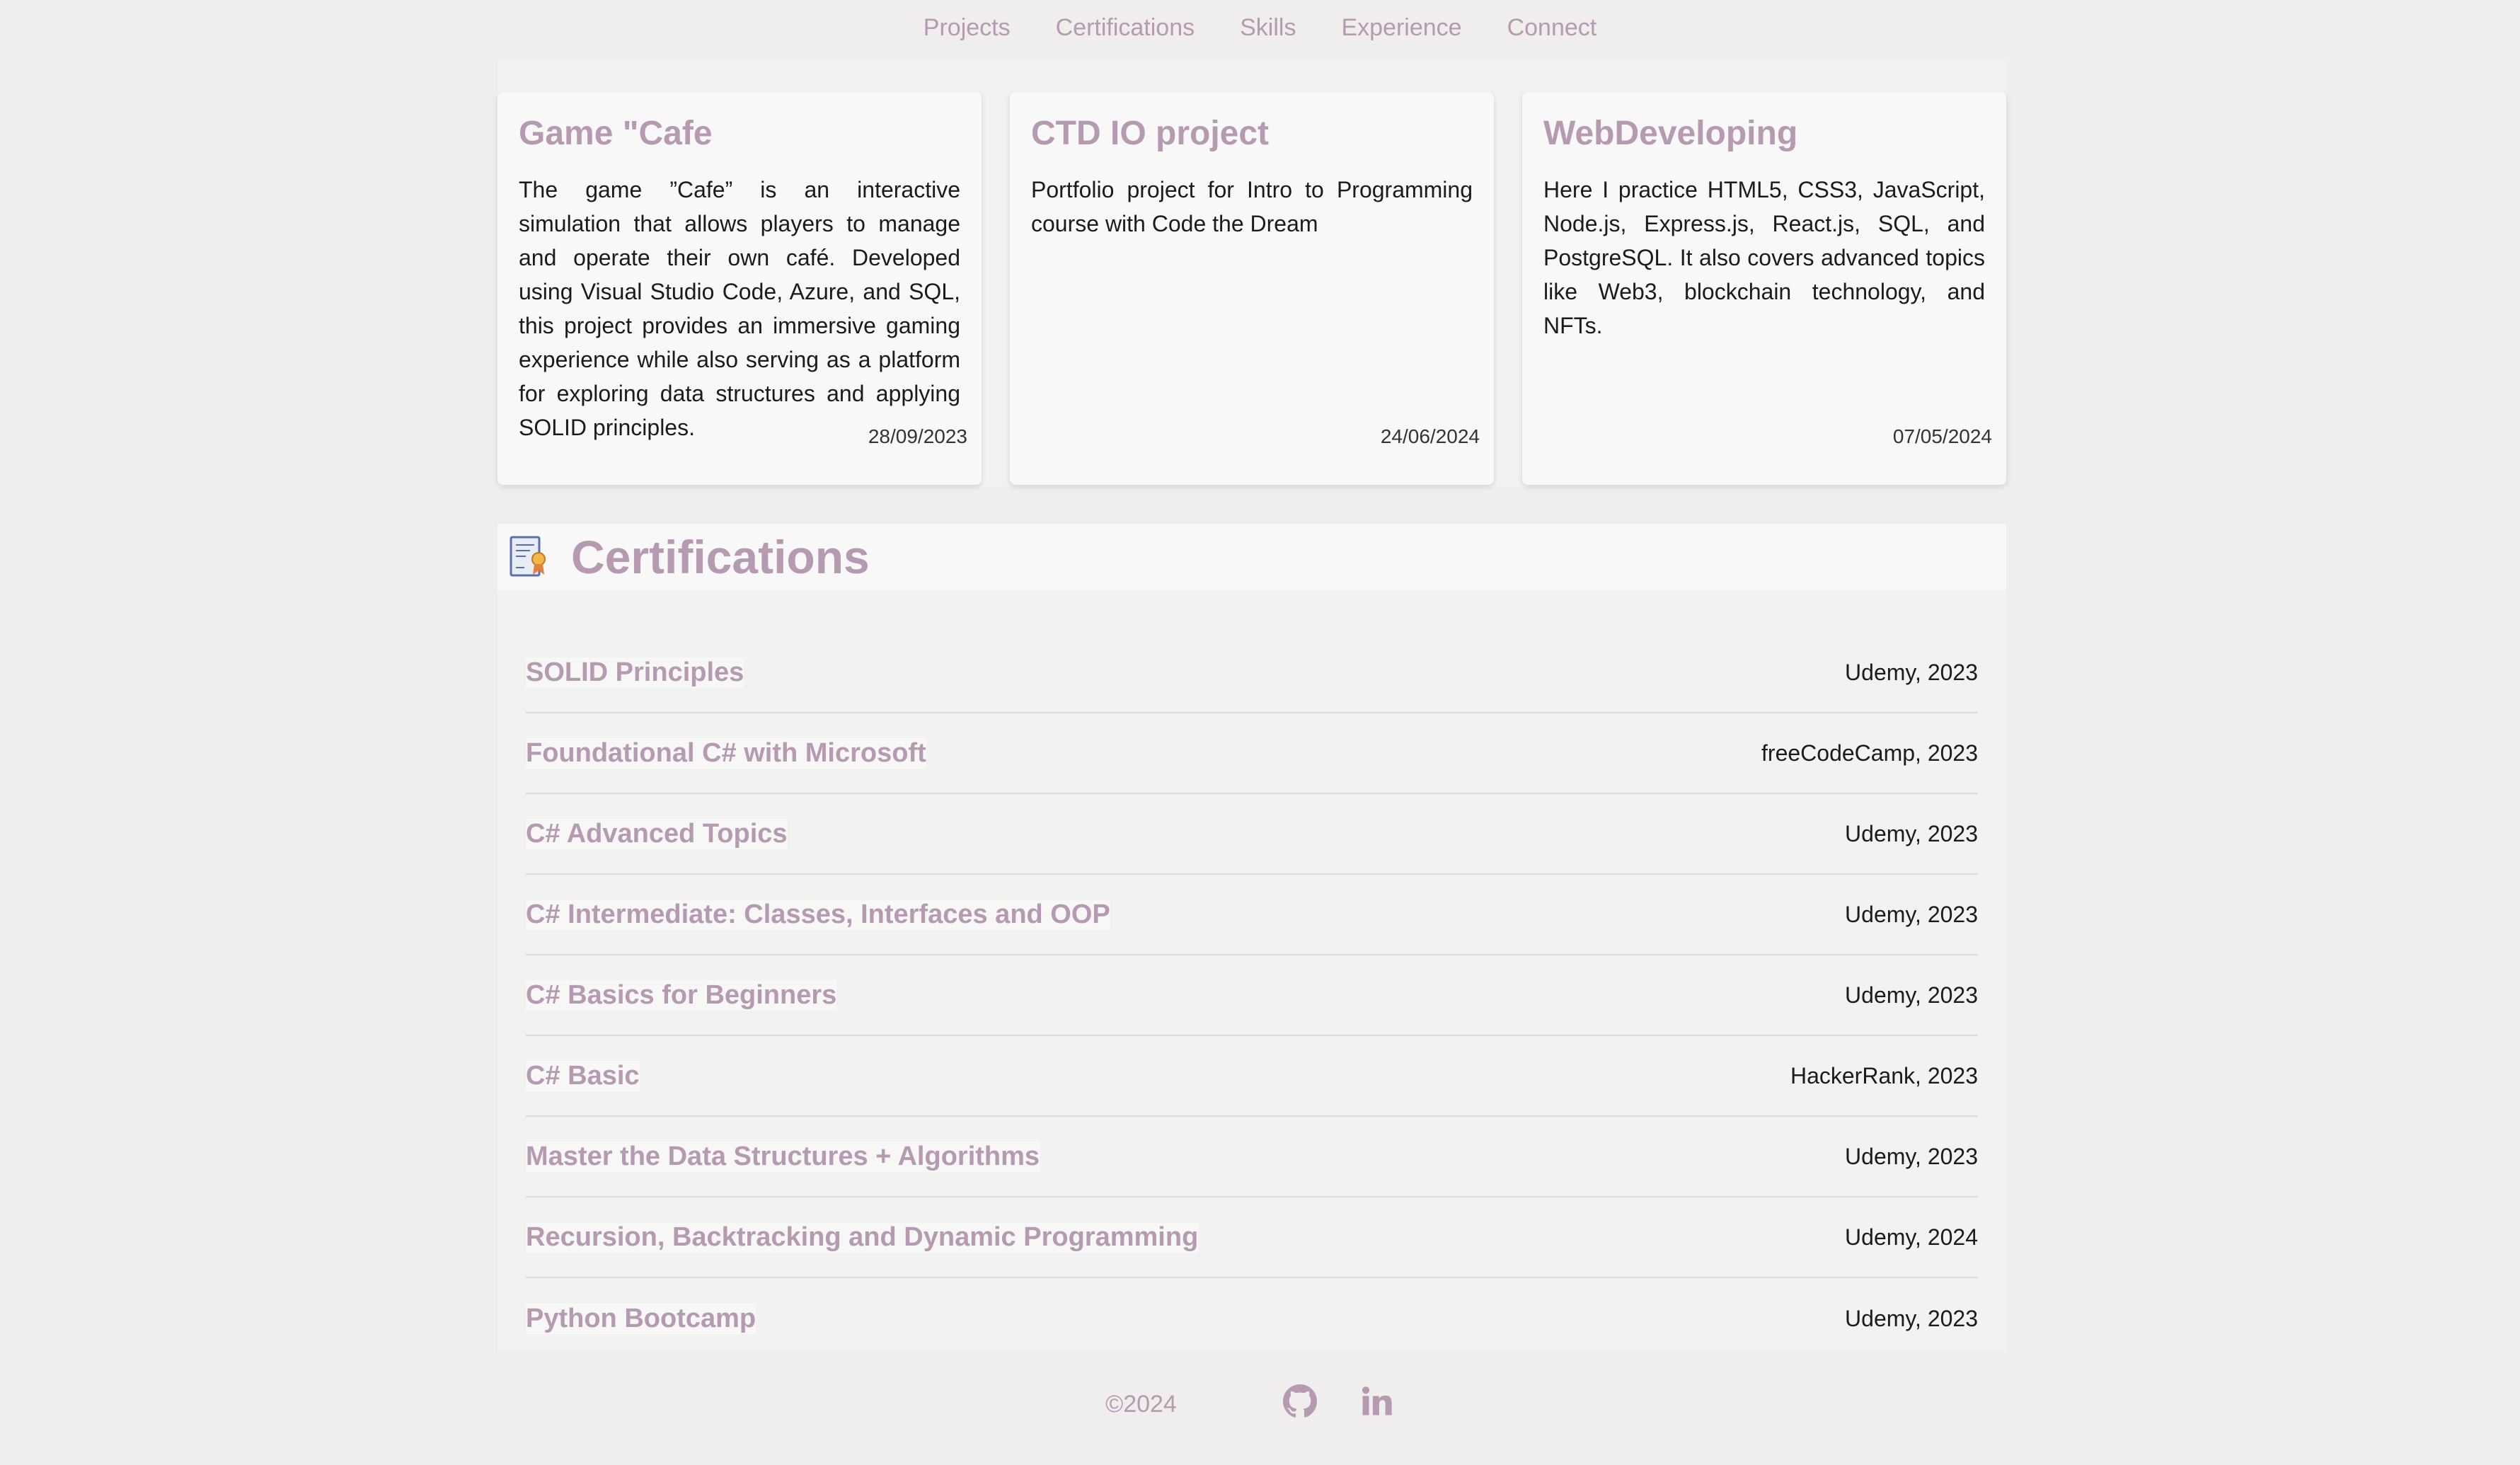 This screenshot has height=1465, width=2520. What do you see at coordinates (1252, 557) in the screenshot?
I see `certifications-header: Certifications` at bounding box center [1252, 557].